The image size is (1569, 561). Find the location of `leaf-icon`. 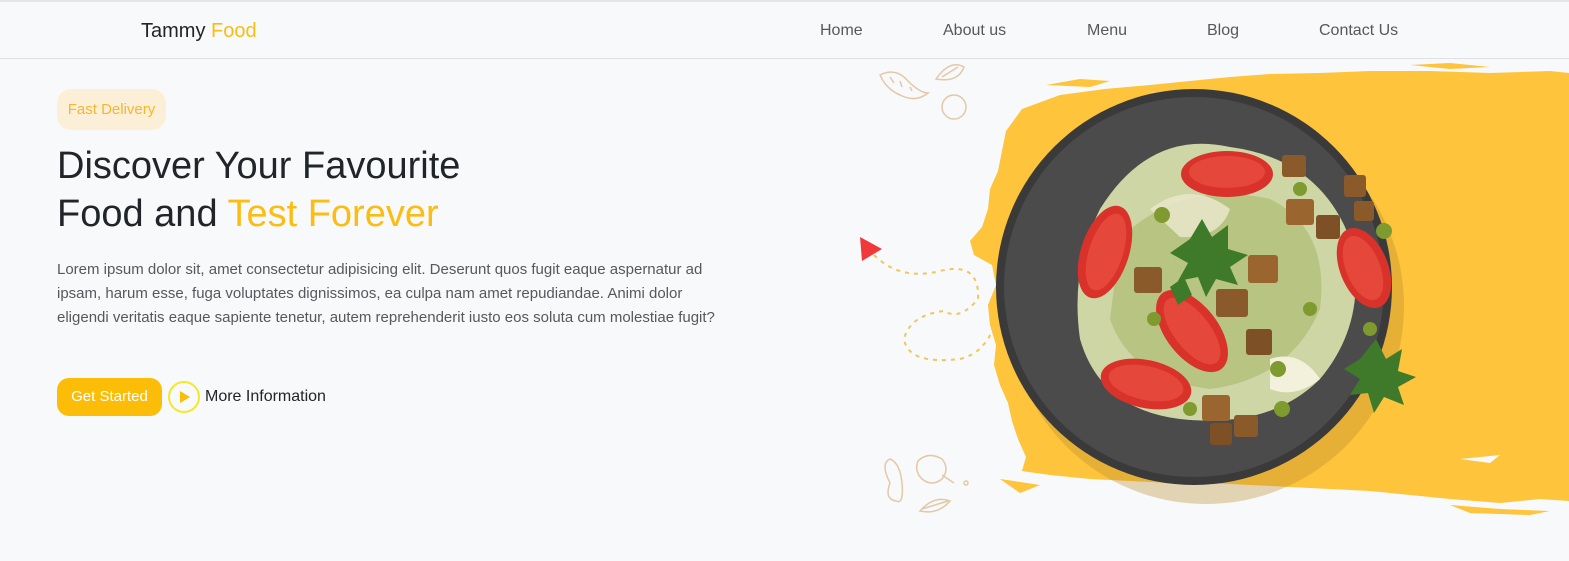

leaf-icon is located at coordinates (935, 505).